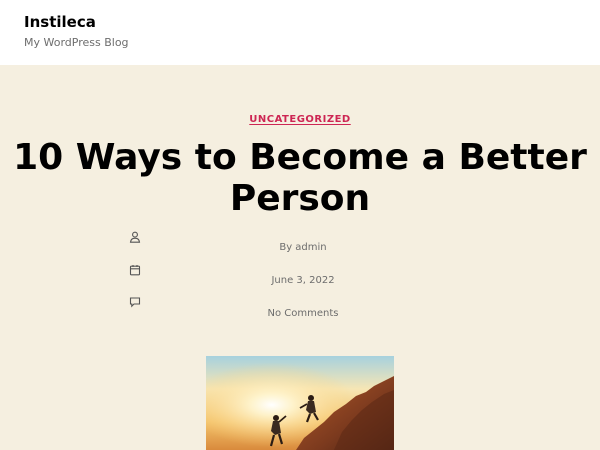  What do you see at coordinates (60, 22) in the screenshot?
I see `site-title: Instileca` at bounding box center [60, 22].